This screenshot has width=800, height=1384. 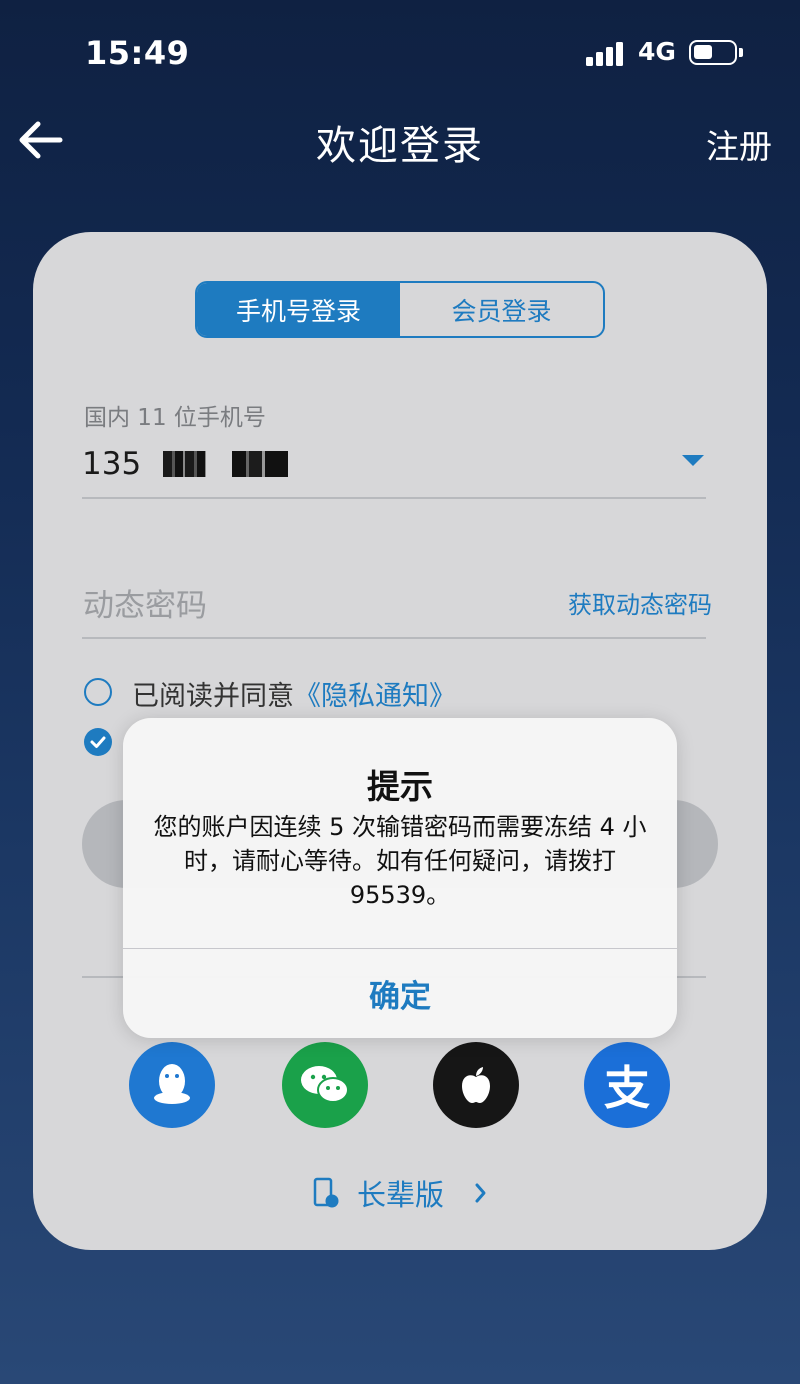 I want to click on alert-title: 提示, so click(x=400, y=786).